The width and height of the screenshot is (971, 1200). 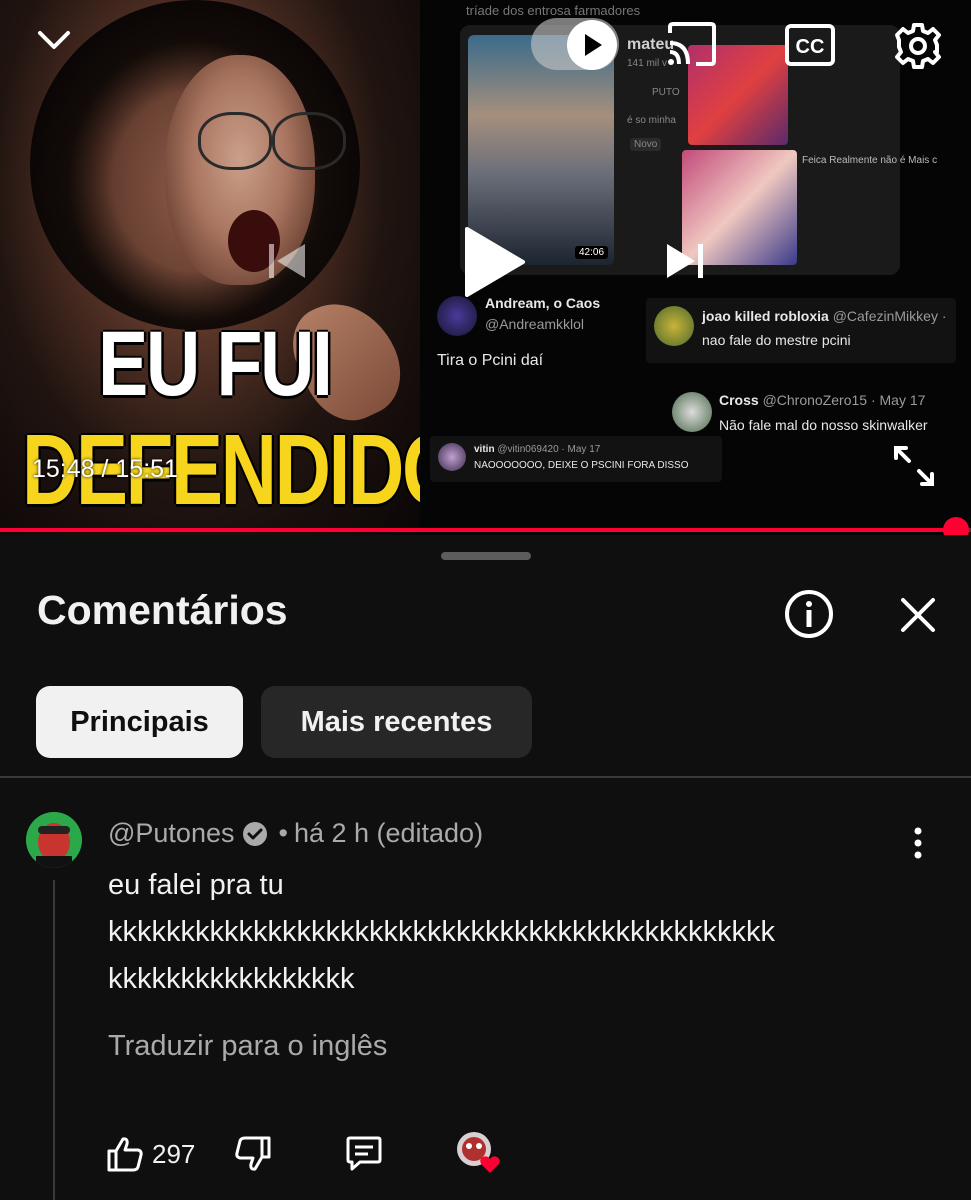 I want to click on avatar-image, so click(x=54, y=840).